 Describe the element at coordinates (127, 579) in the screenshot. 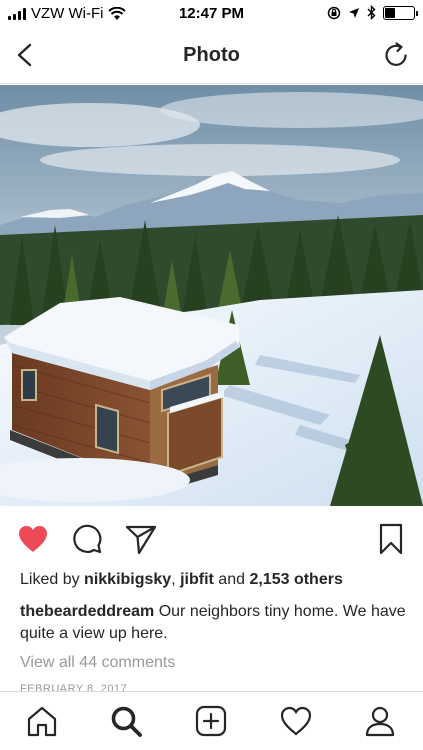

I see `liked-user-link: nikkibigsky` at that location.